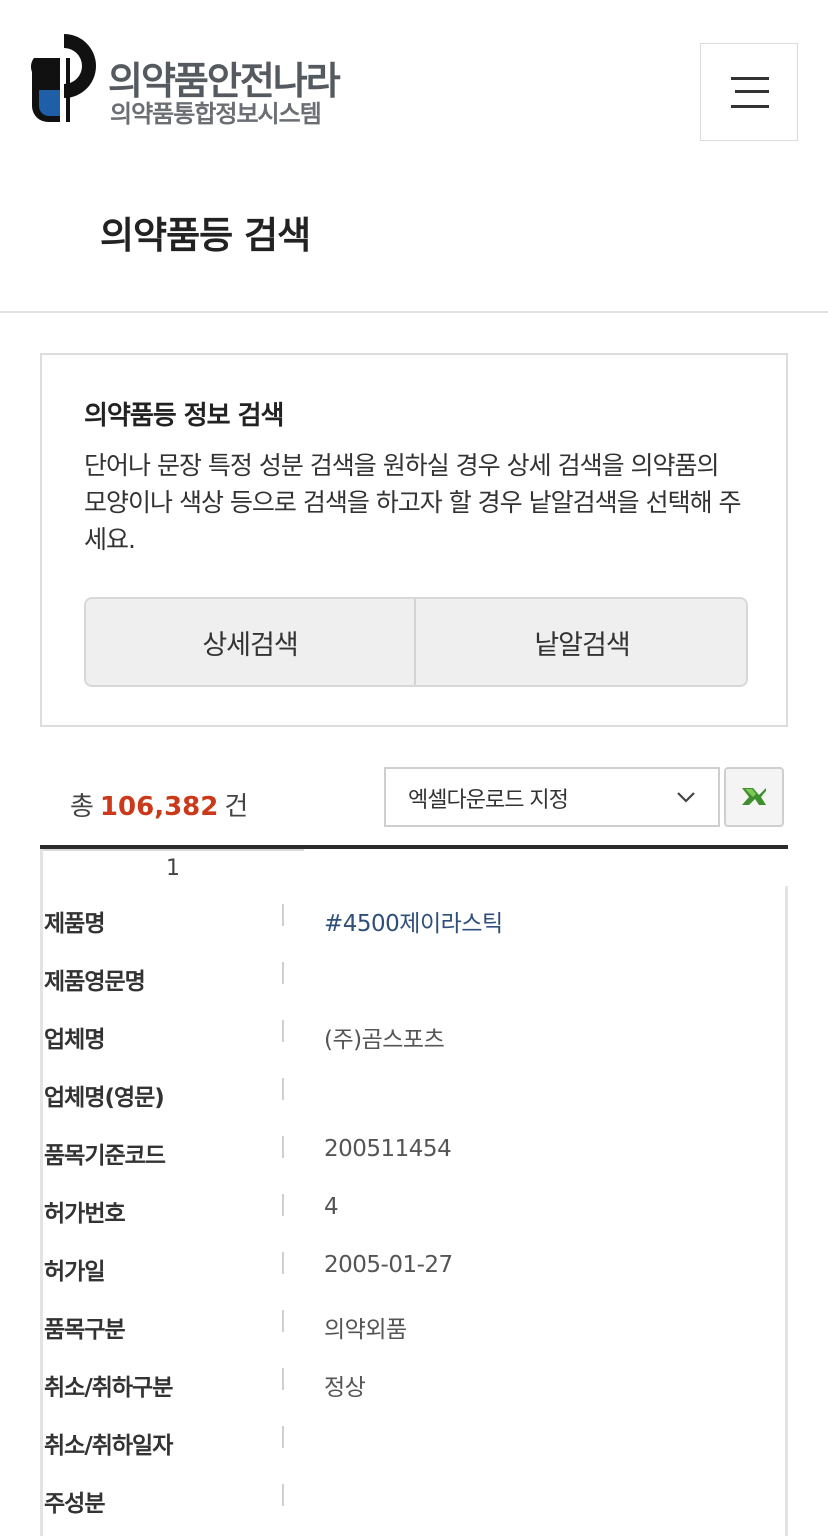 The width and height of the screenshot is (828, 1536). What do you see at coordinates (365, 1330) in the screenshot?
I see `row-value: 의약외품` at bounding box center [365, 1330].